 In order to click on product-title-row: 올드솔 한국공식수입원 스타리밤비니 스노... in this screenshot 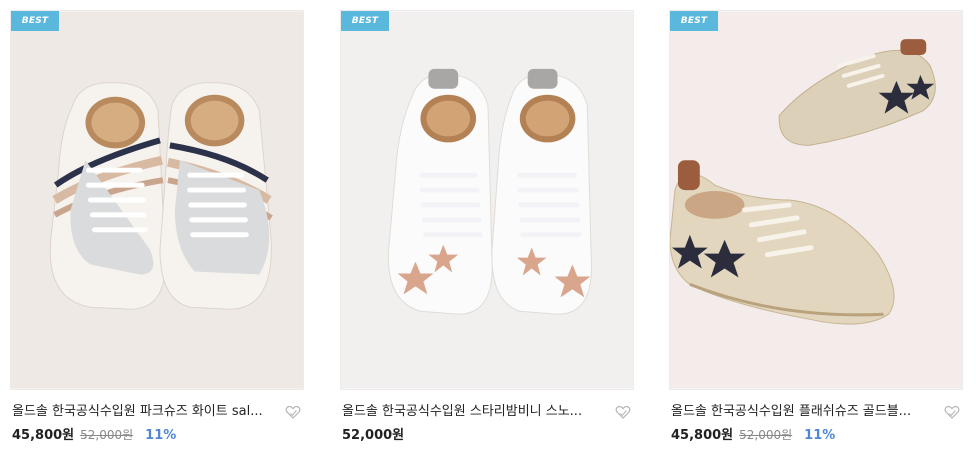, I will do `click(488, 412)`.